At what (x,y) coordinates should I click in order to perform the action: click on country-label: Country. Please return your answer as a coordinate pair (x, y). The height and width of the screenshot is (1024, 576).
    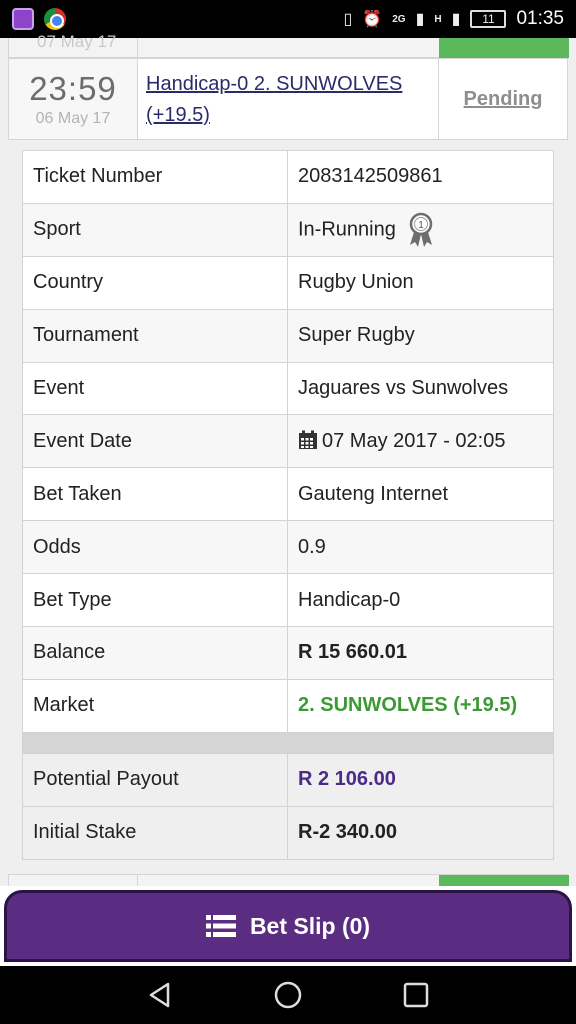
    Looking at the image, I should click on (155, 282).